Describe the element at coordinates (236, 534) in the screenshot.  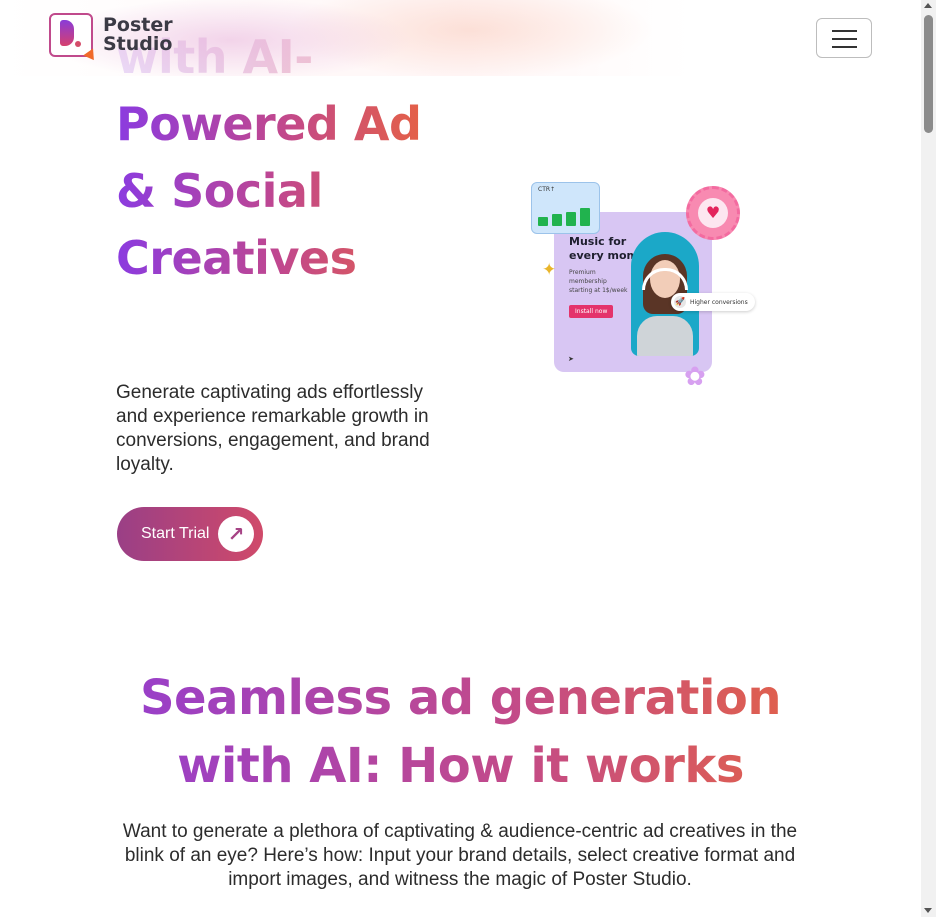
I see `arrow-up-right-icon: ↗` at that location.